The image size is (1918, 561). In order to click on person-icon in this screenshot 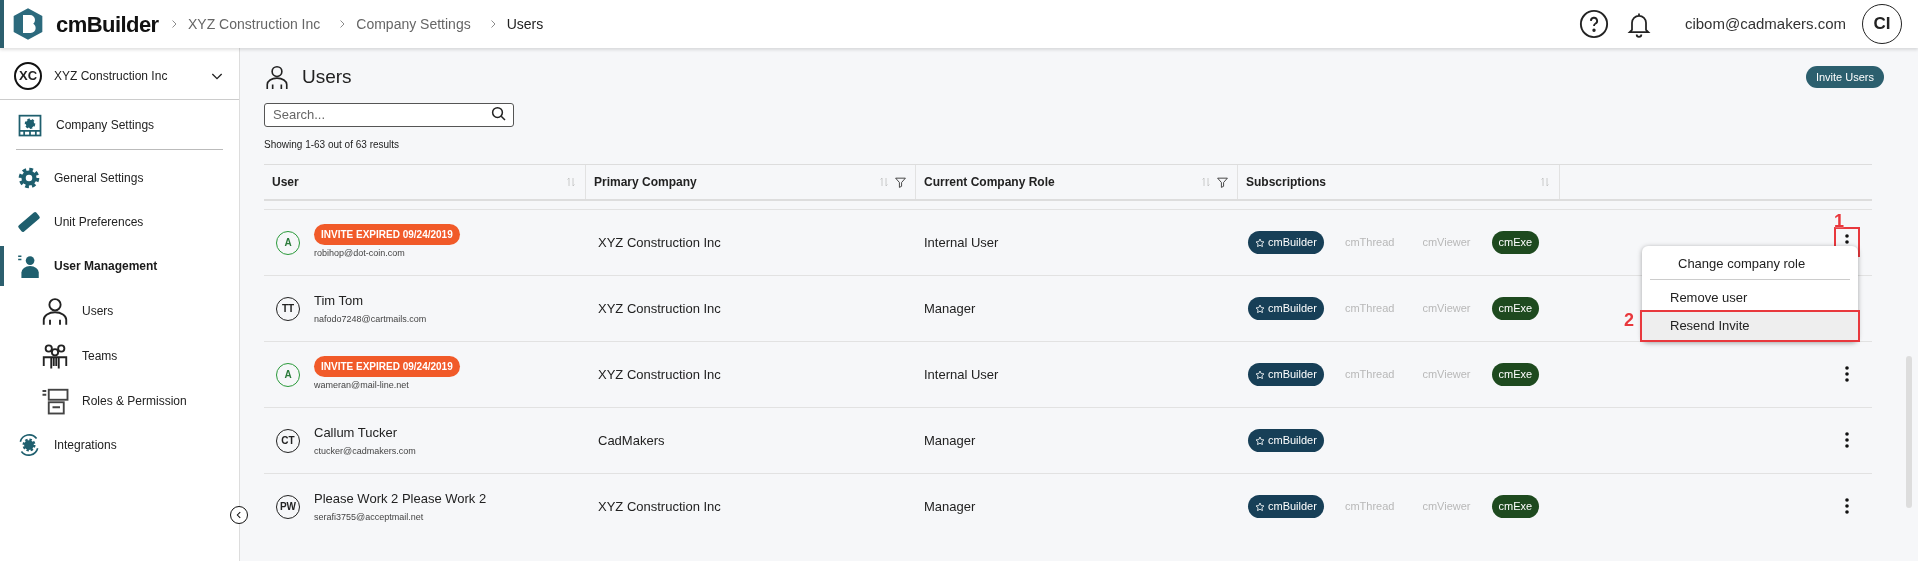, I will do `click(29, 266)`.